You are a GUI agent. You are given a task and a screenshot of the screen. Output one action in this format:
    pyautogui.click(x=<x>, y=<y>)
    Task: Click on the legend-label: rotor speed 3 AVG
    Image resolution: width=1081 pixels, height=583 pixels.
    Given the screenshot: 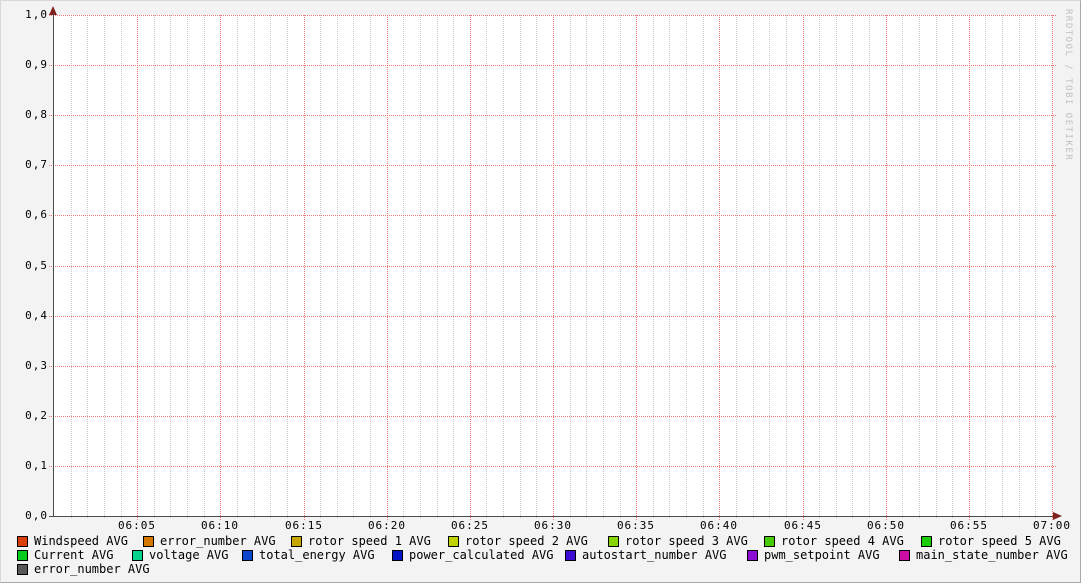 What is the action you would take?
    pyautogui.click(x=686, y=541)
    